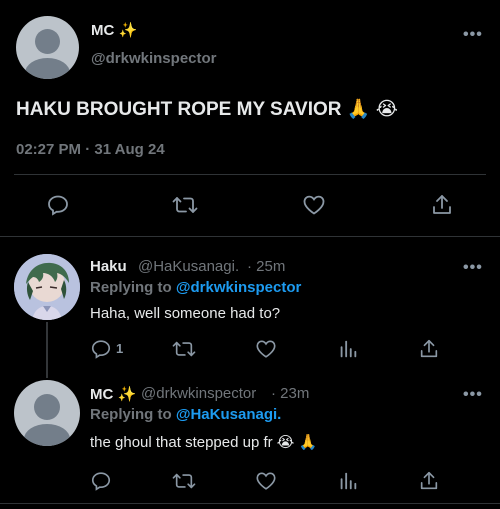 This screenshot has height=509, width=500. Describe the element at coordinates (204, 442) in the screenshot. I see `reply-text: the ghoul that stepped up fr 😭 🙏` at that location.